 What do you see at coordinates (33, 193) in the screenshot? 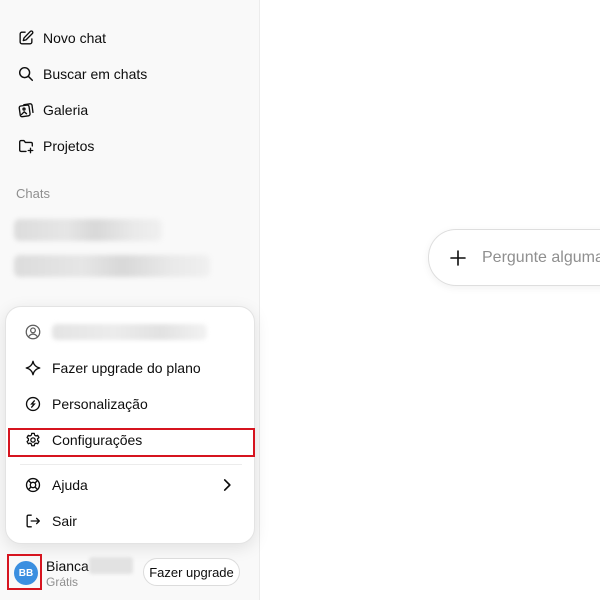
I see `chats-section-label: Chats` at bounding box center [33, 193].